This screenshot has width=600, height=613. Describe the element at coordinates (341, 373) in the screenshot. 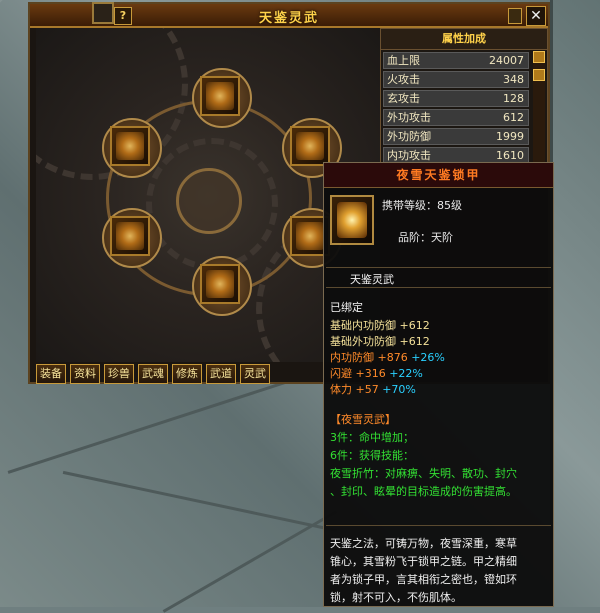

I see `stat-label: 闪避` at that location.